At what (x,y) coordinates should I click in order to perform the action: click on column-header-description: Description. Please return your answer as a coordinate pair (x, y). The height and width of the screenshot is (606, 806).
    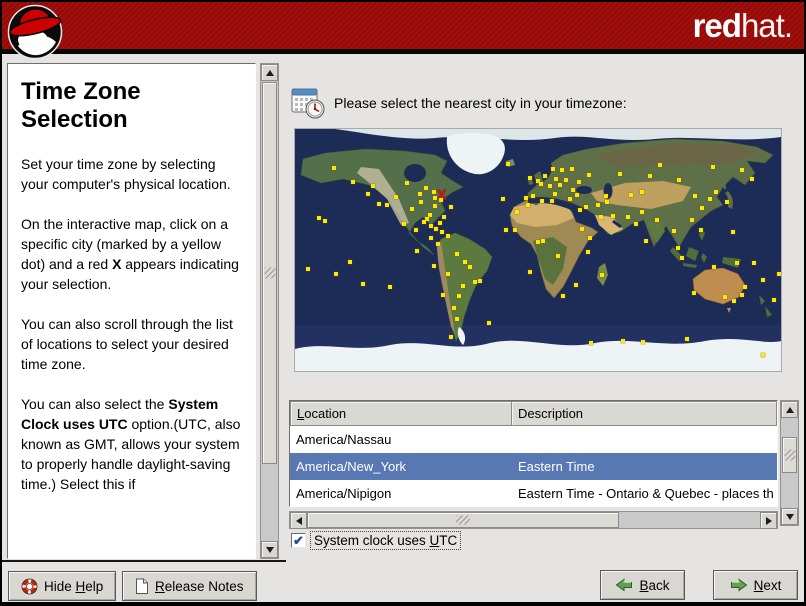
    Looking at the image, I should click on (644, 413).